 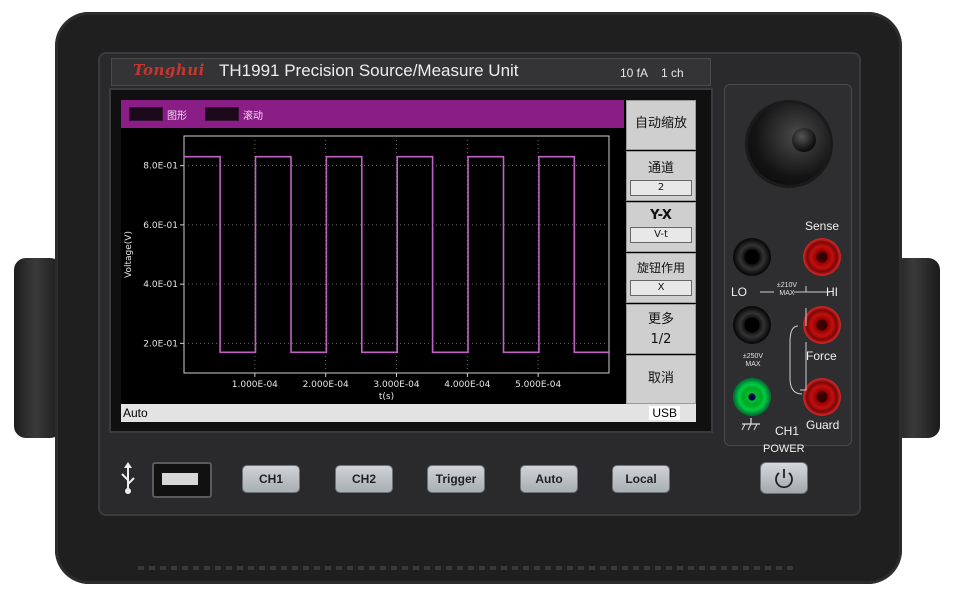 What do you see at coordinates (177, 114) in the screenshot?
I see `tab-graph: 图形` at bounding box center [177, 114].